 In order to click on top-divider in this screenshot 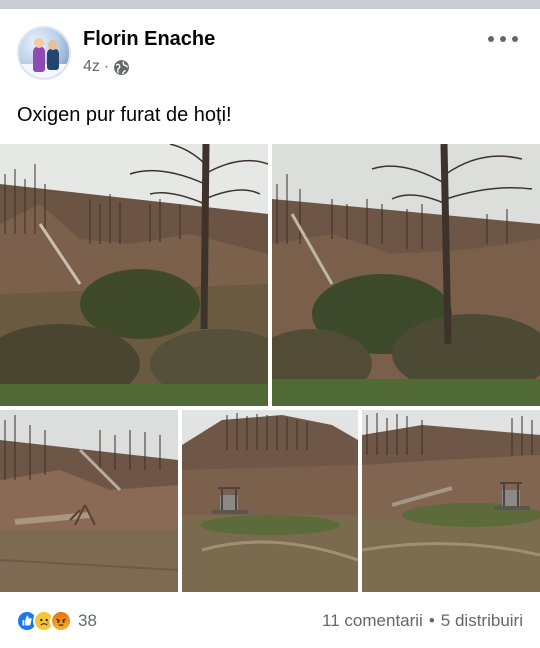, I will do `click(270, 4)`.